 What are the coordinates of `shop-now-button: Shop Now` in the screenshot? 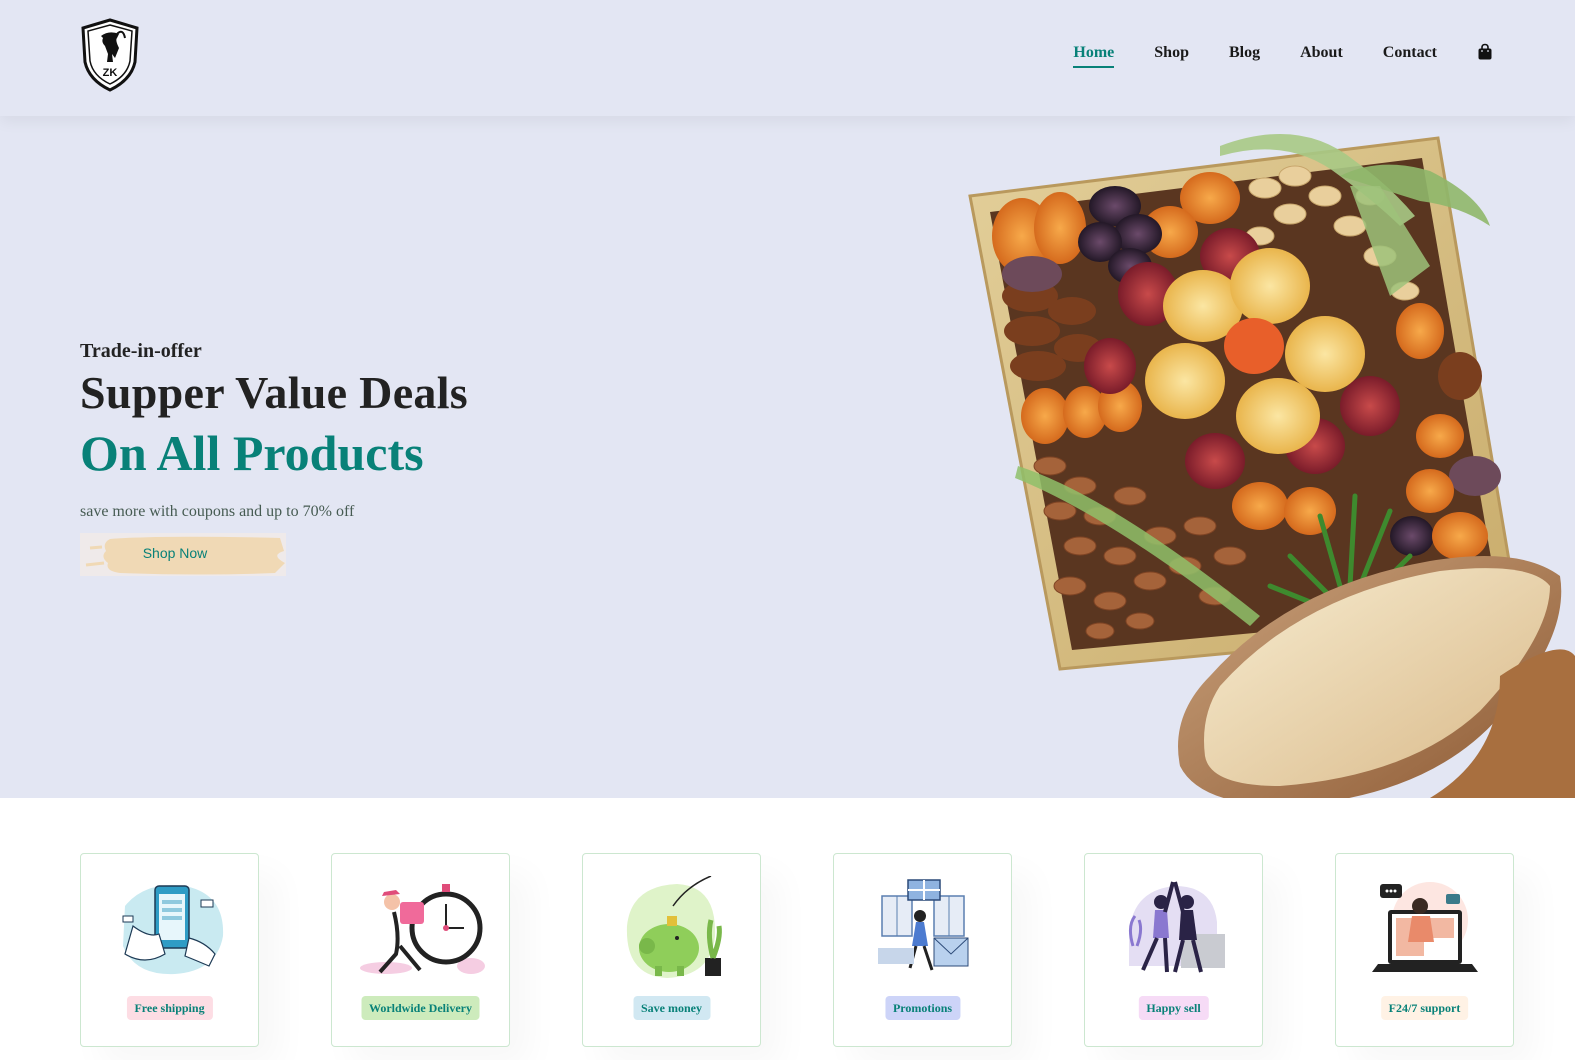 It's located at (183, 554).